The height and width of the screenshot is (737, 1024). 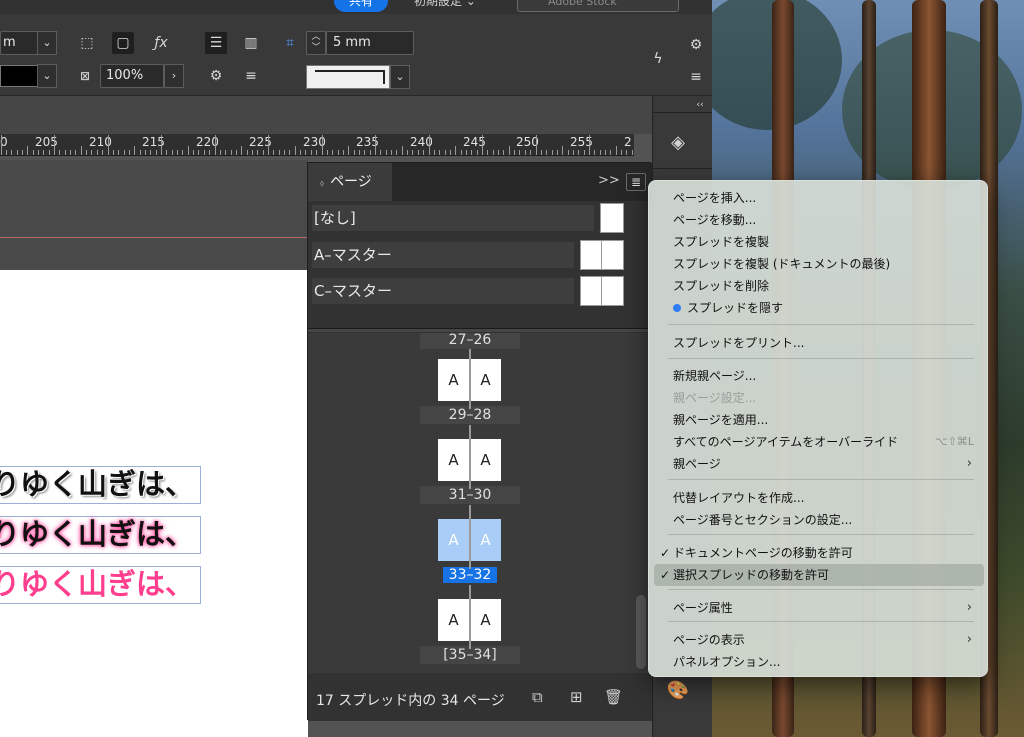 I want to click on menu-item: スプレッドを隠す, so click(x=819, y=308).